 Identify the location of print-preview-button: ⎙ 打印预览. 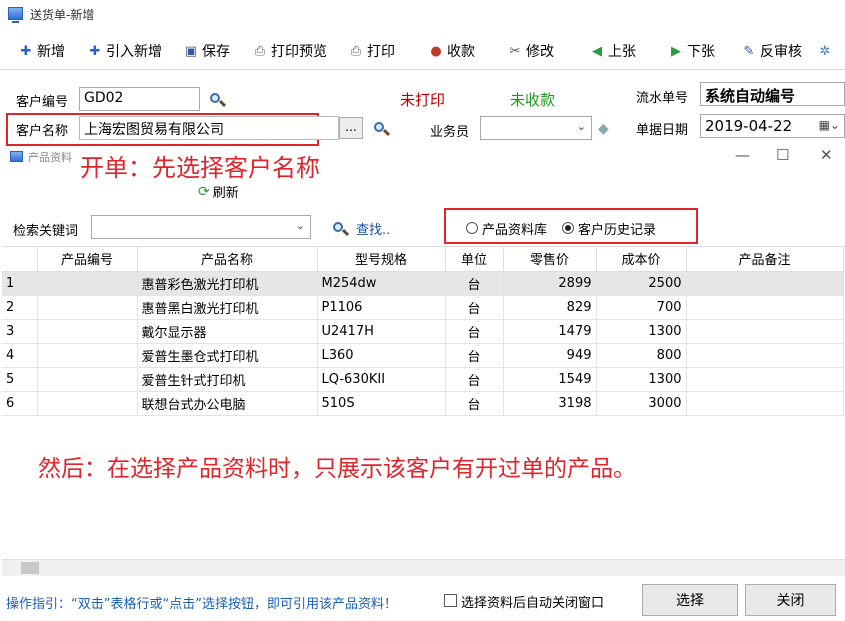
(289, 51).